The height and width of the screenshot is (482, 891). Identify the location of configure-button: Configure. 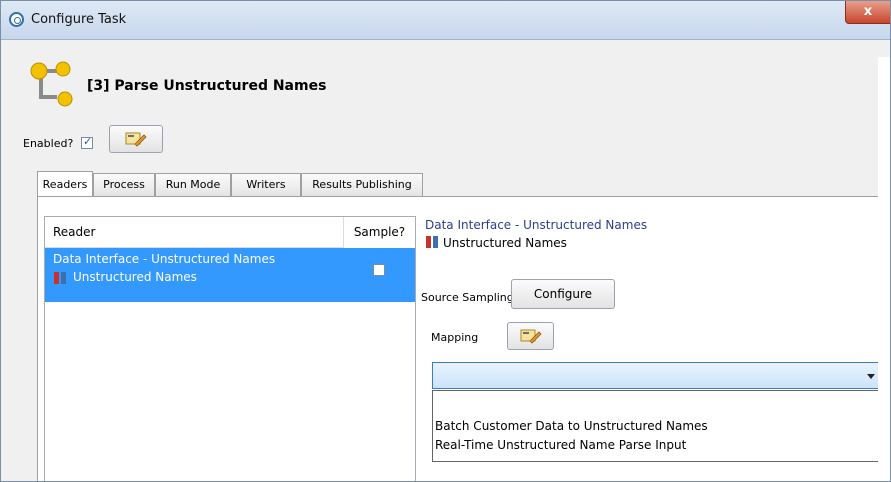
(563, 294).